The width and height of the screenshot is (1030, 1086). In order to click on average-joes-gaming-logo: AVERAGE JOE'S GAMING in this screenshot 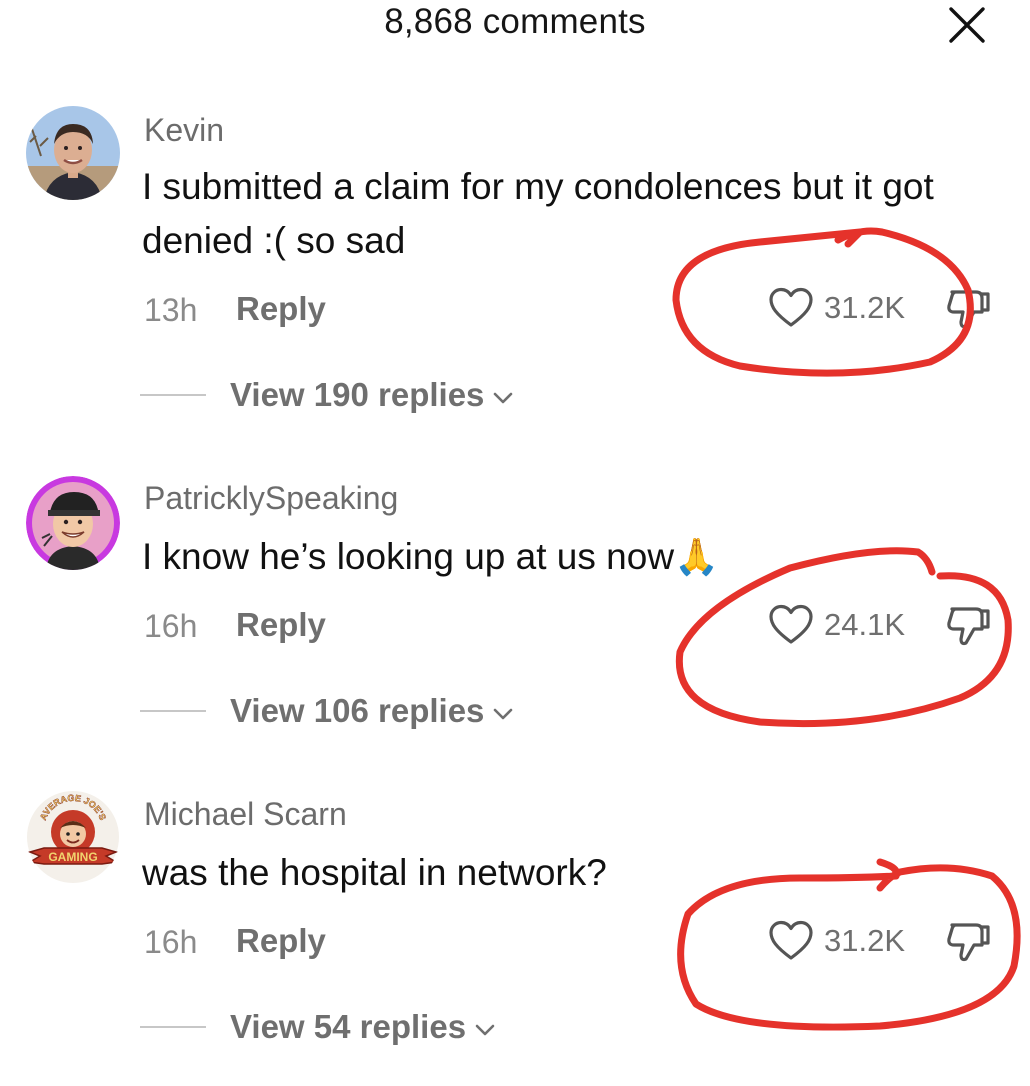, I will do `click(73, 837)`.